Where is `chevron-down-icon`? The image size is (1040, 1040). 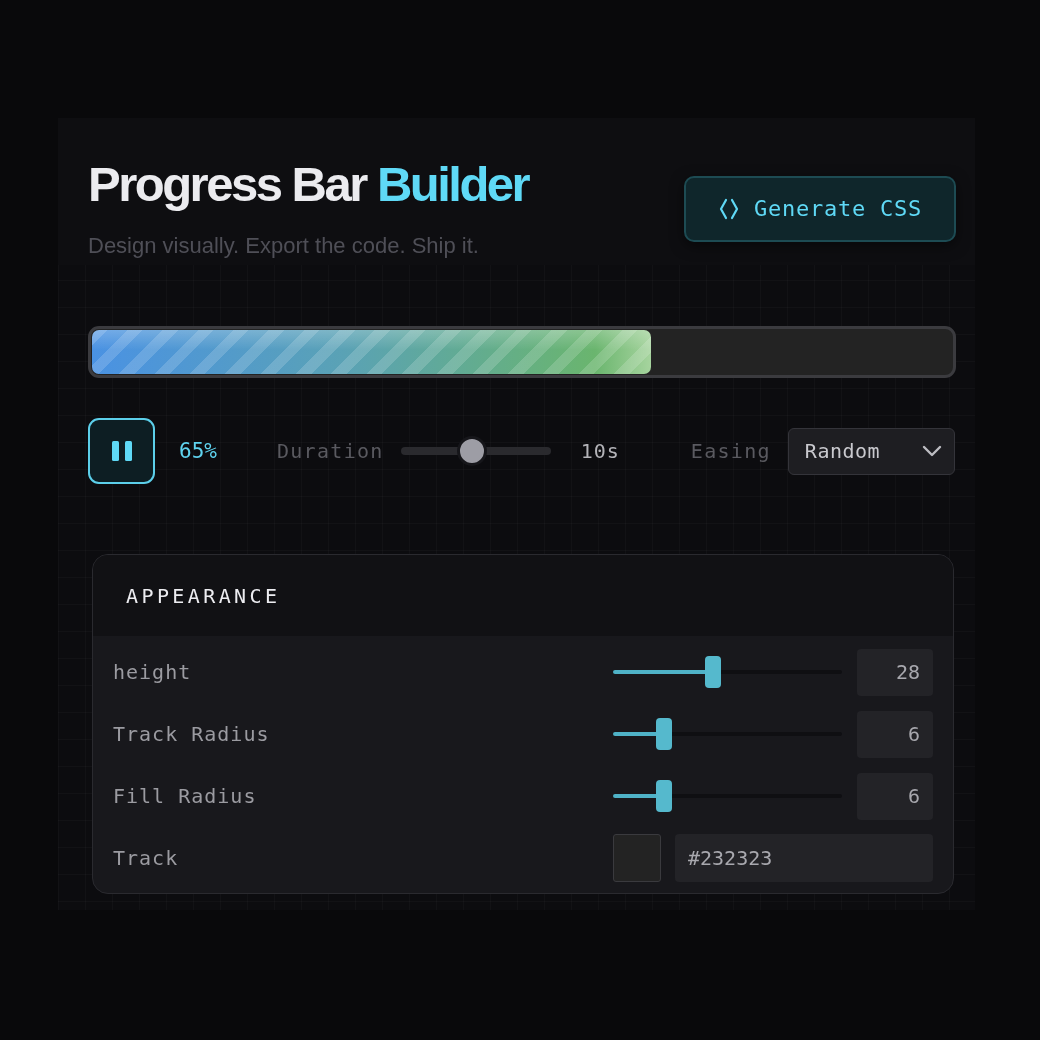
chevron-down-icon is located at coordinates (931, 451).